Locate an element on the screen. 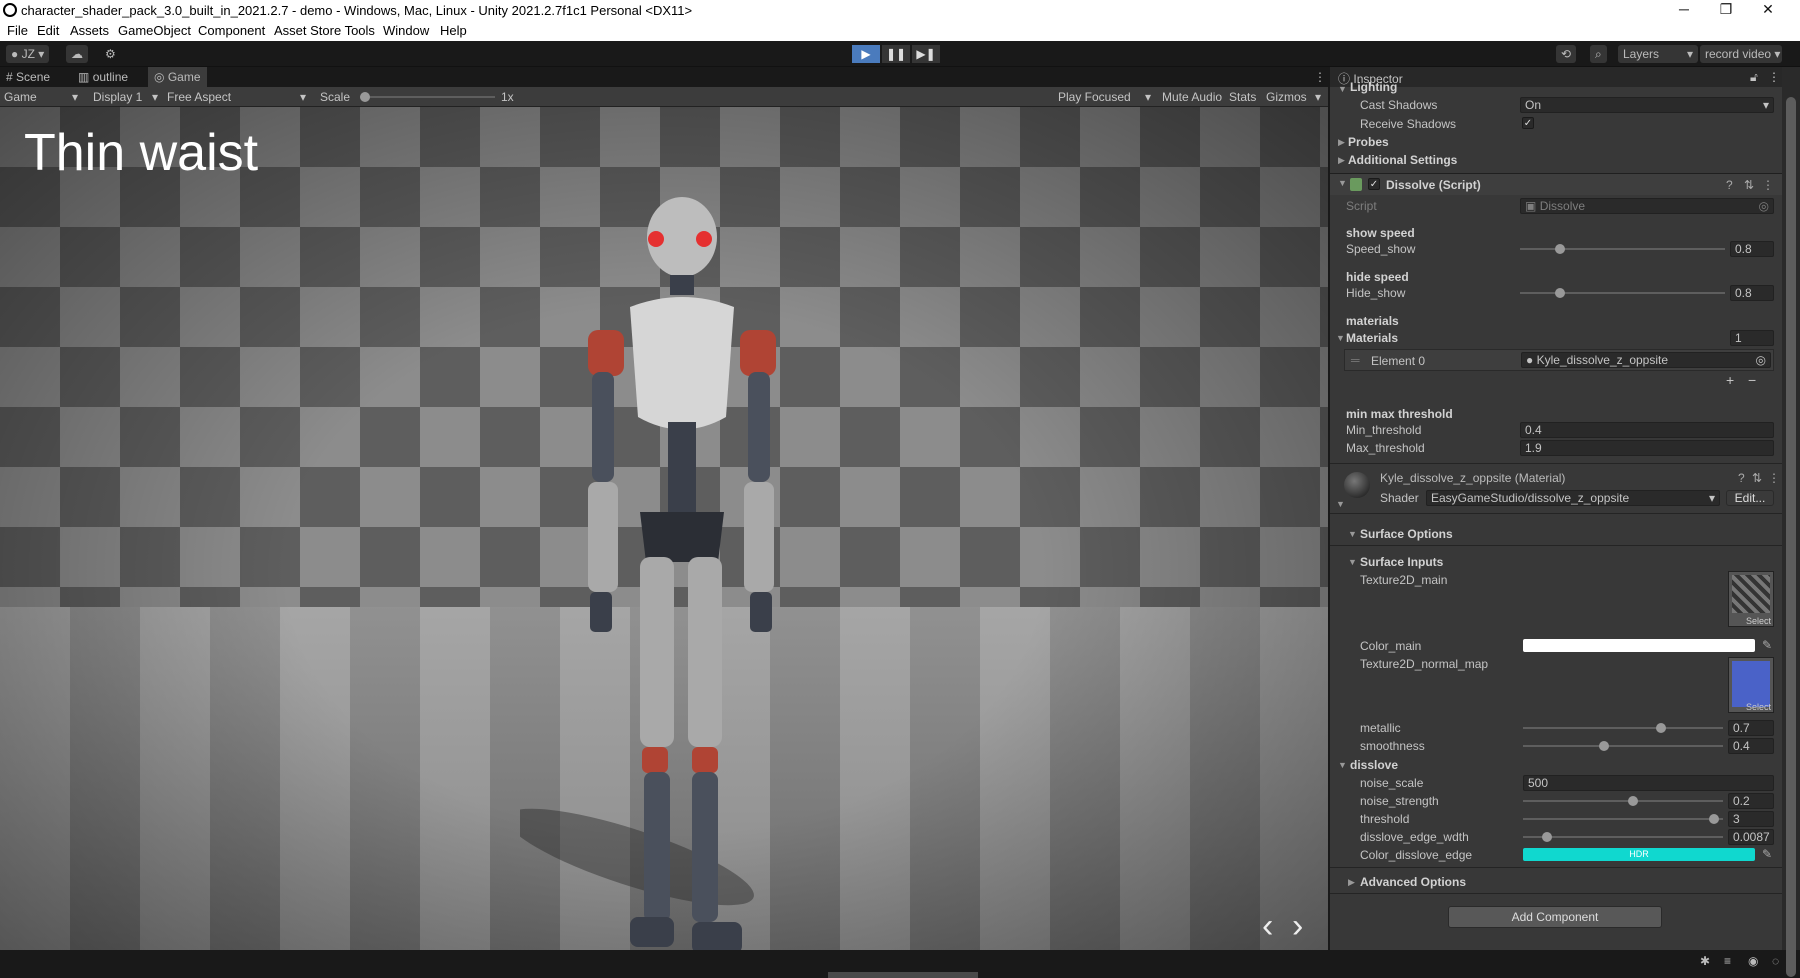 This screenshot has width=1800, height=978. stats-toggle: Stats is located at coordinates (1242, 97).